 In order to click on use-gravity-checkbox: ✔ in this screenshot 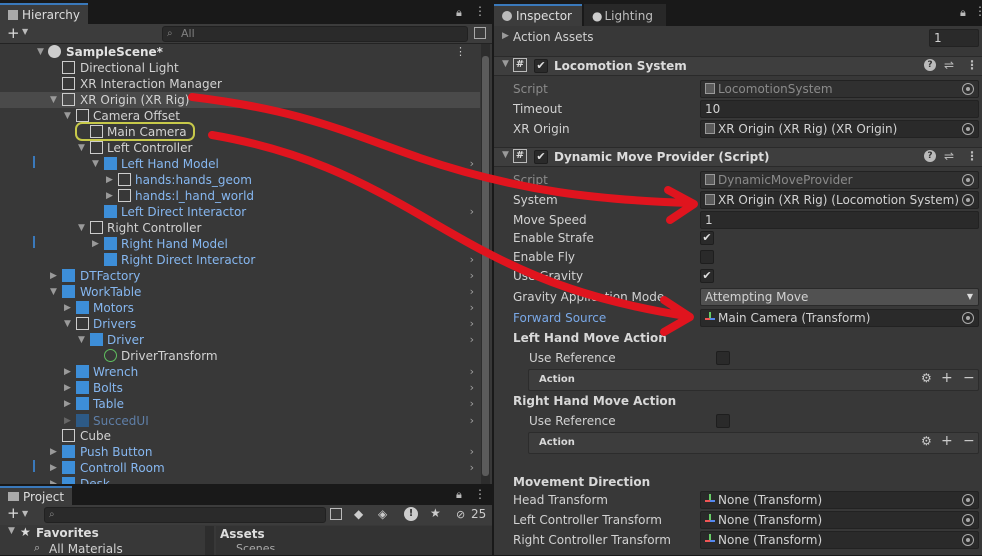, I will do `click(707, 276)`.